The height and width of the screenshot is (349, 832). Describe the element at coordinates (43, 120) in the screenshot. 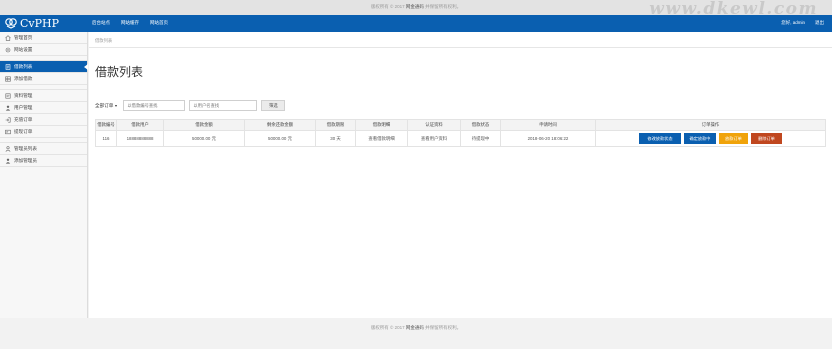

I see `sidebar-item-recharge-orders: 充值订单` at that location.